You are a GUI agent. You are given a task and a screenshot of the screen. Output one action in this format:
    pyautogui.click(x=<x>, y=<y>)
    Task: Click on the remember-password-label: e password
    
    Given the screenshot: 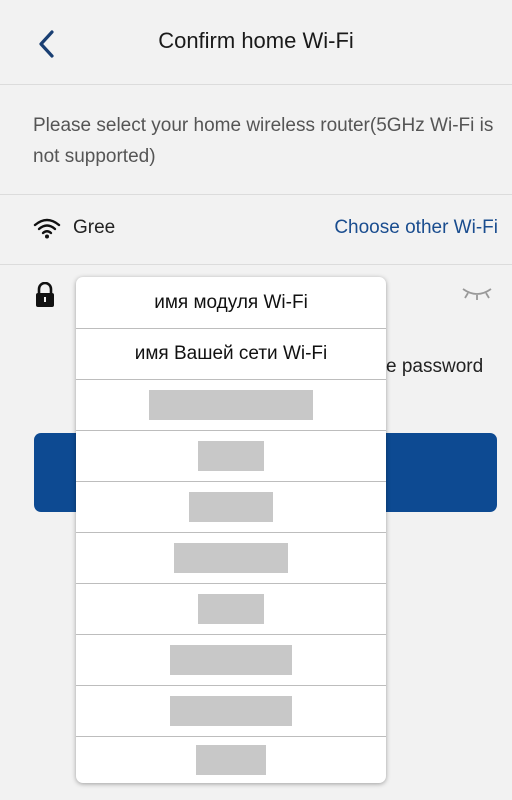 What is the action you would take?
    pyautogui.click(x=434, y=367)
    